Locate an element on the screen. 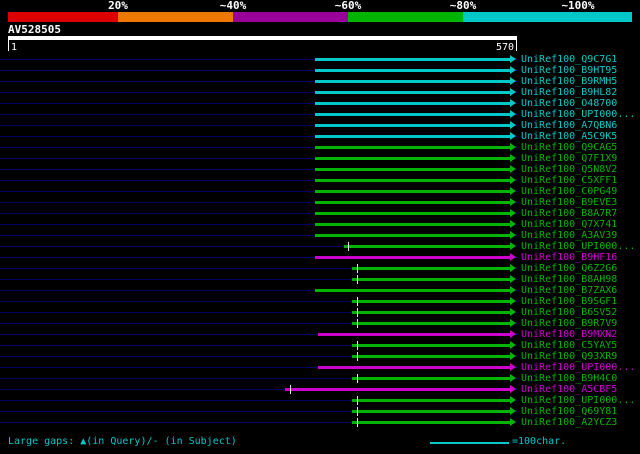 Image resolution: width=640 pixels, height=454 pixels. large-gaps-legend: Large gaps: ▲(in Query)/- (in Subject) is located at coordinates (122, 441).